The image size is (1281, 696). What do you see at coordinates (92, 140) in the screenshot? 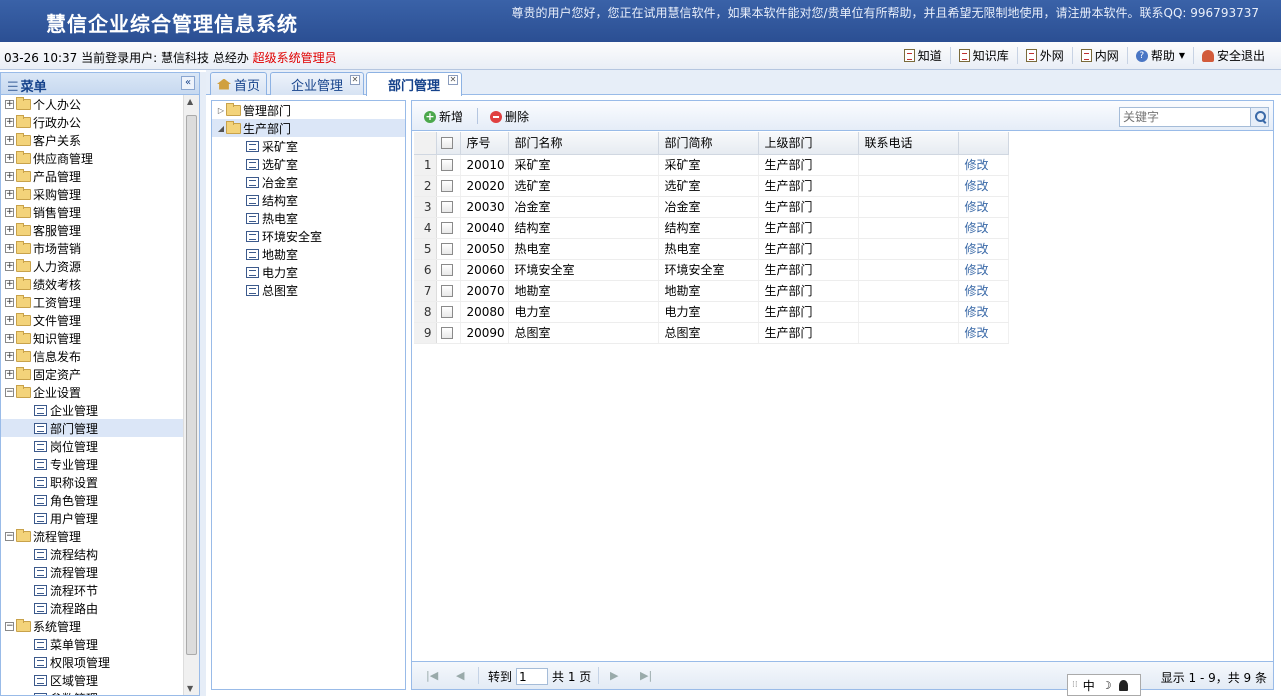
I see `sidebar-item: + 客户关系` at bounding box center [92, 140].